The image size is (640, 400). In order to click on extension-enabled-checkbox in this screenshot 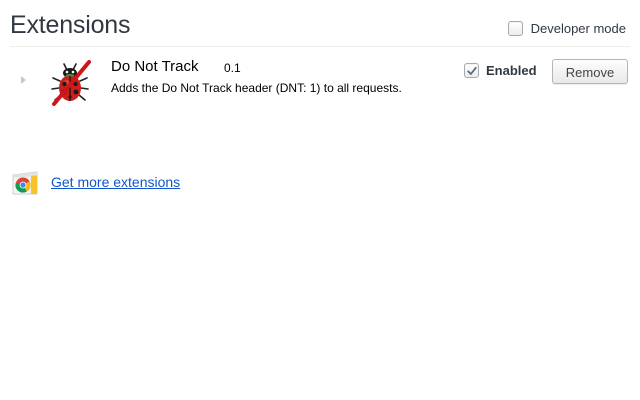, I will do `click(471, 70)`.